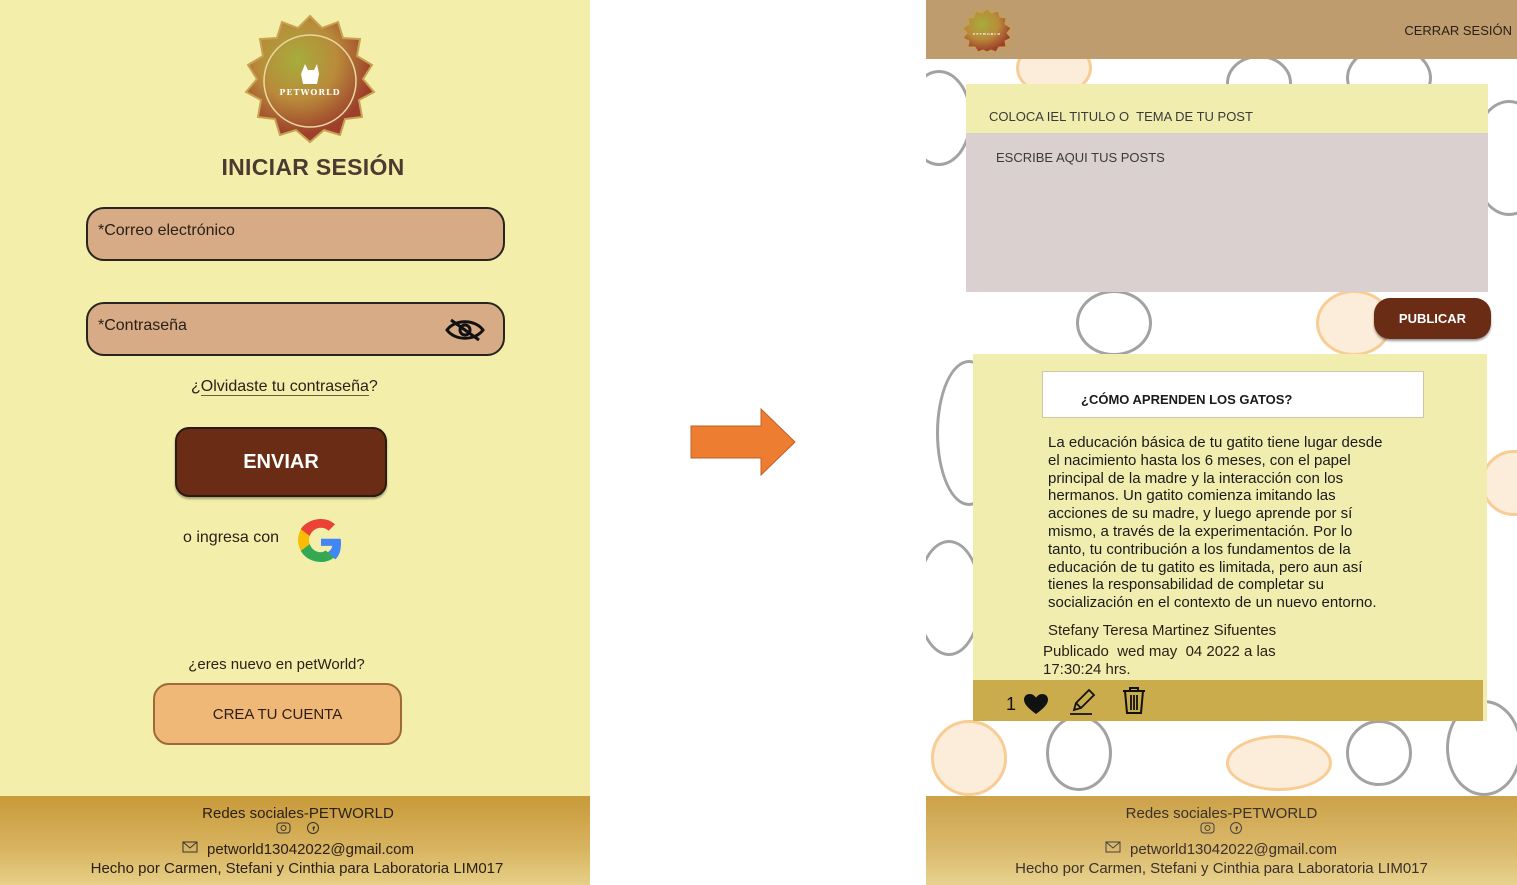  Describe the element at coordinates (1162, 630) in the screenshot. I see `post-author: Stefany Teresa Martinez Sifuentes` at that location.